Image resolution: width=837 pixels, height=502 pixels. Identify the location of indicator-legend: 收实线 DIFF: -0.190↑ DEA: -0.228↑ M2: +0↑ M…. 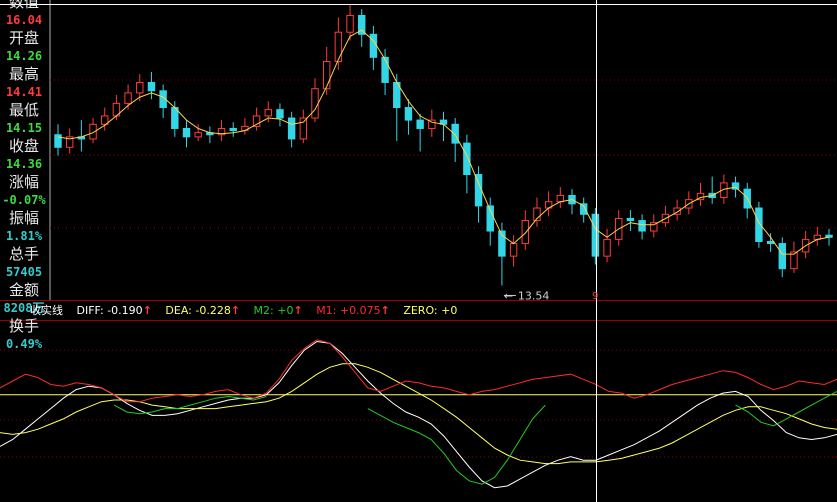
(248, 311).